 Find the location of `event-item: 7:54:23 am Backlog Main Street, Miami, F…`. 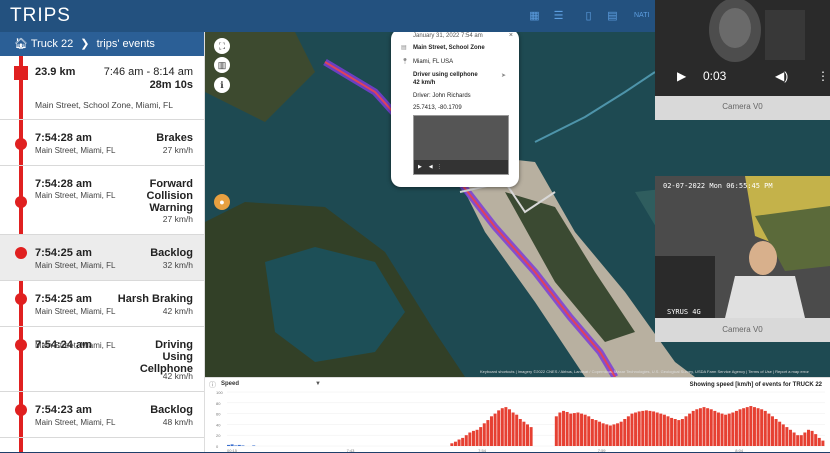

event-item: 7:54:23 am Backlog Main Street, Miami, F… is located at coordinates (102, 415).